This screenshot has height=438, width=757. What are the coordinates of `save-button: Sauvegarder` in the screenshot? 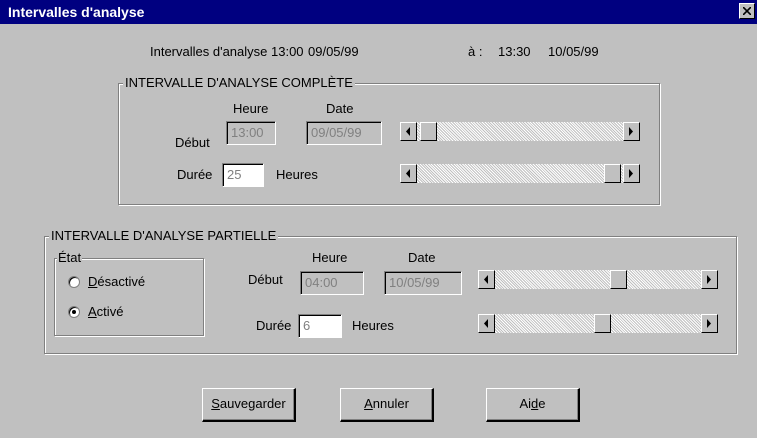 It's located at (249, 405).